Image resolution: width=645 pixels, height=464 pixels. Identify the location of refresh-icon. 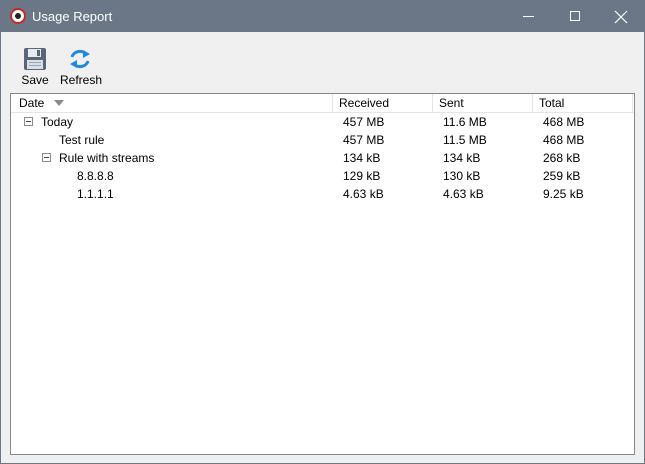
(80, 59).